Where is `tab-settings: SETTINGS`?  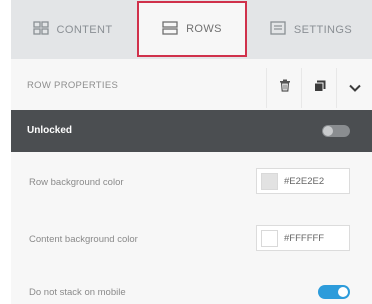
tab-settings: SETTINGS is located at coordinates (311, 29).